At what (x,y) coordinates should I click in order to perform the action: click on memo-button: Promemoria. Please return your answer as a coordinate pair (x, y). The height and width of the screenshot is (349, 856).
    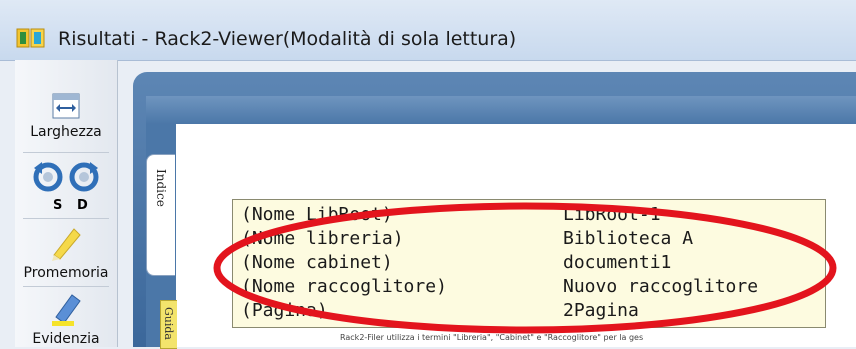
    Looking at the image, I should click on (66, 253).